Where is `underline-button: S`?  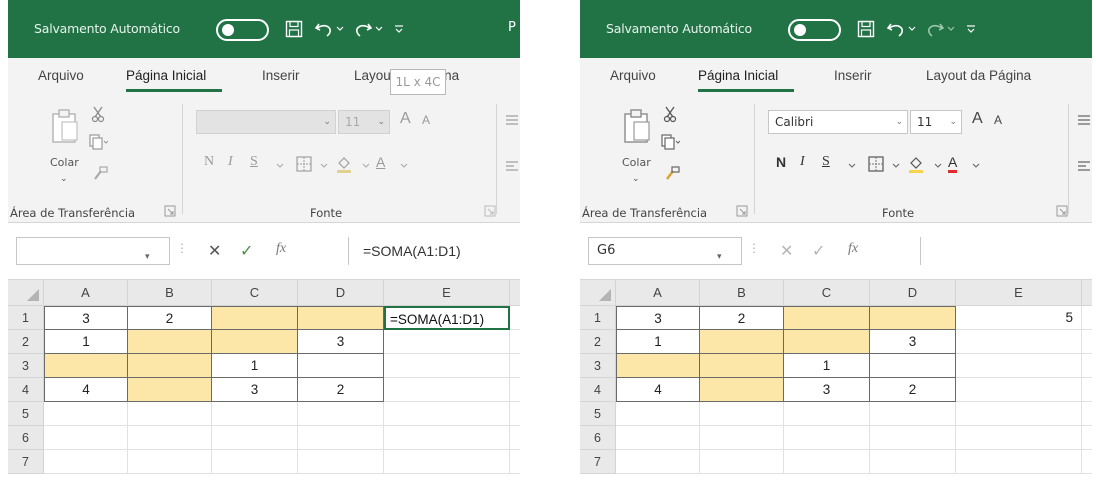 underline-button: S is located at coordinates (826, 162).